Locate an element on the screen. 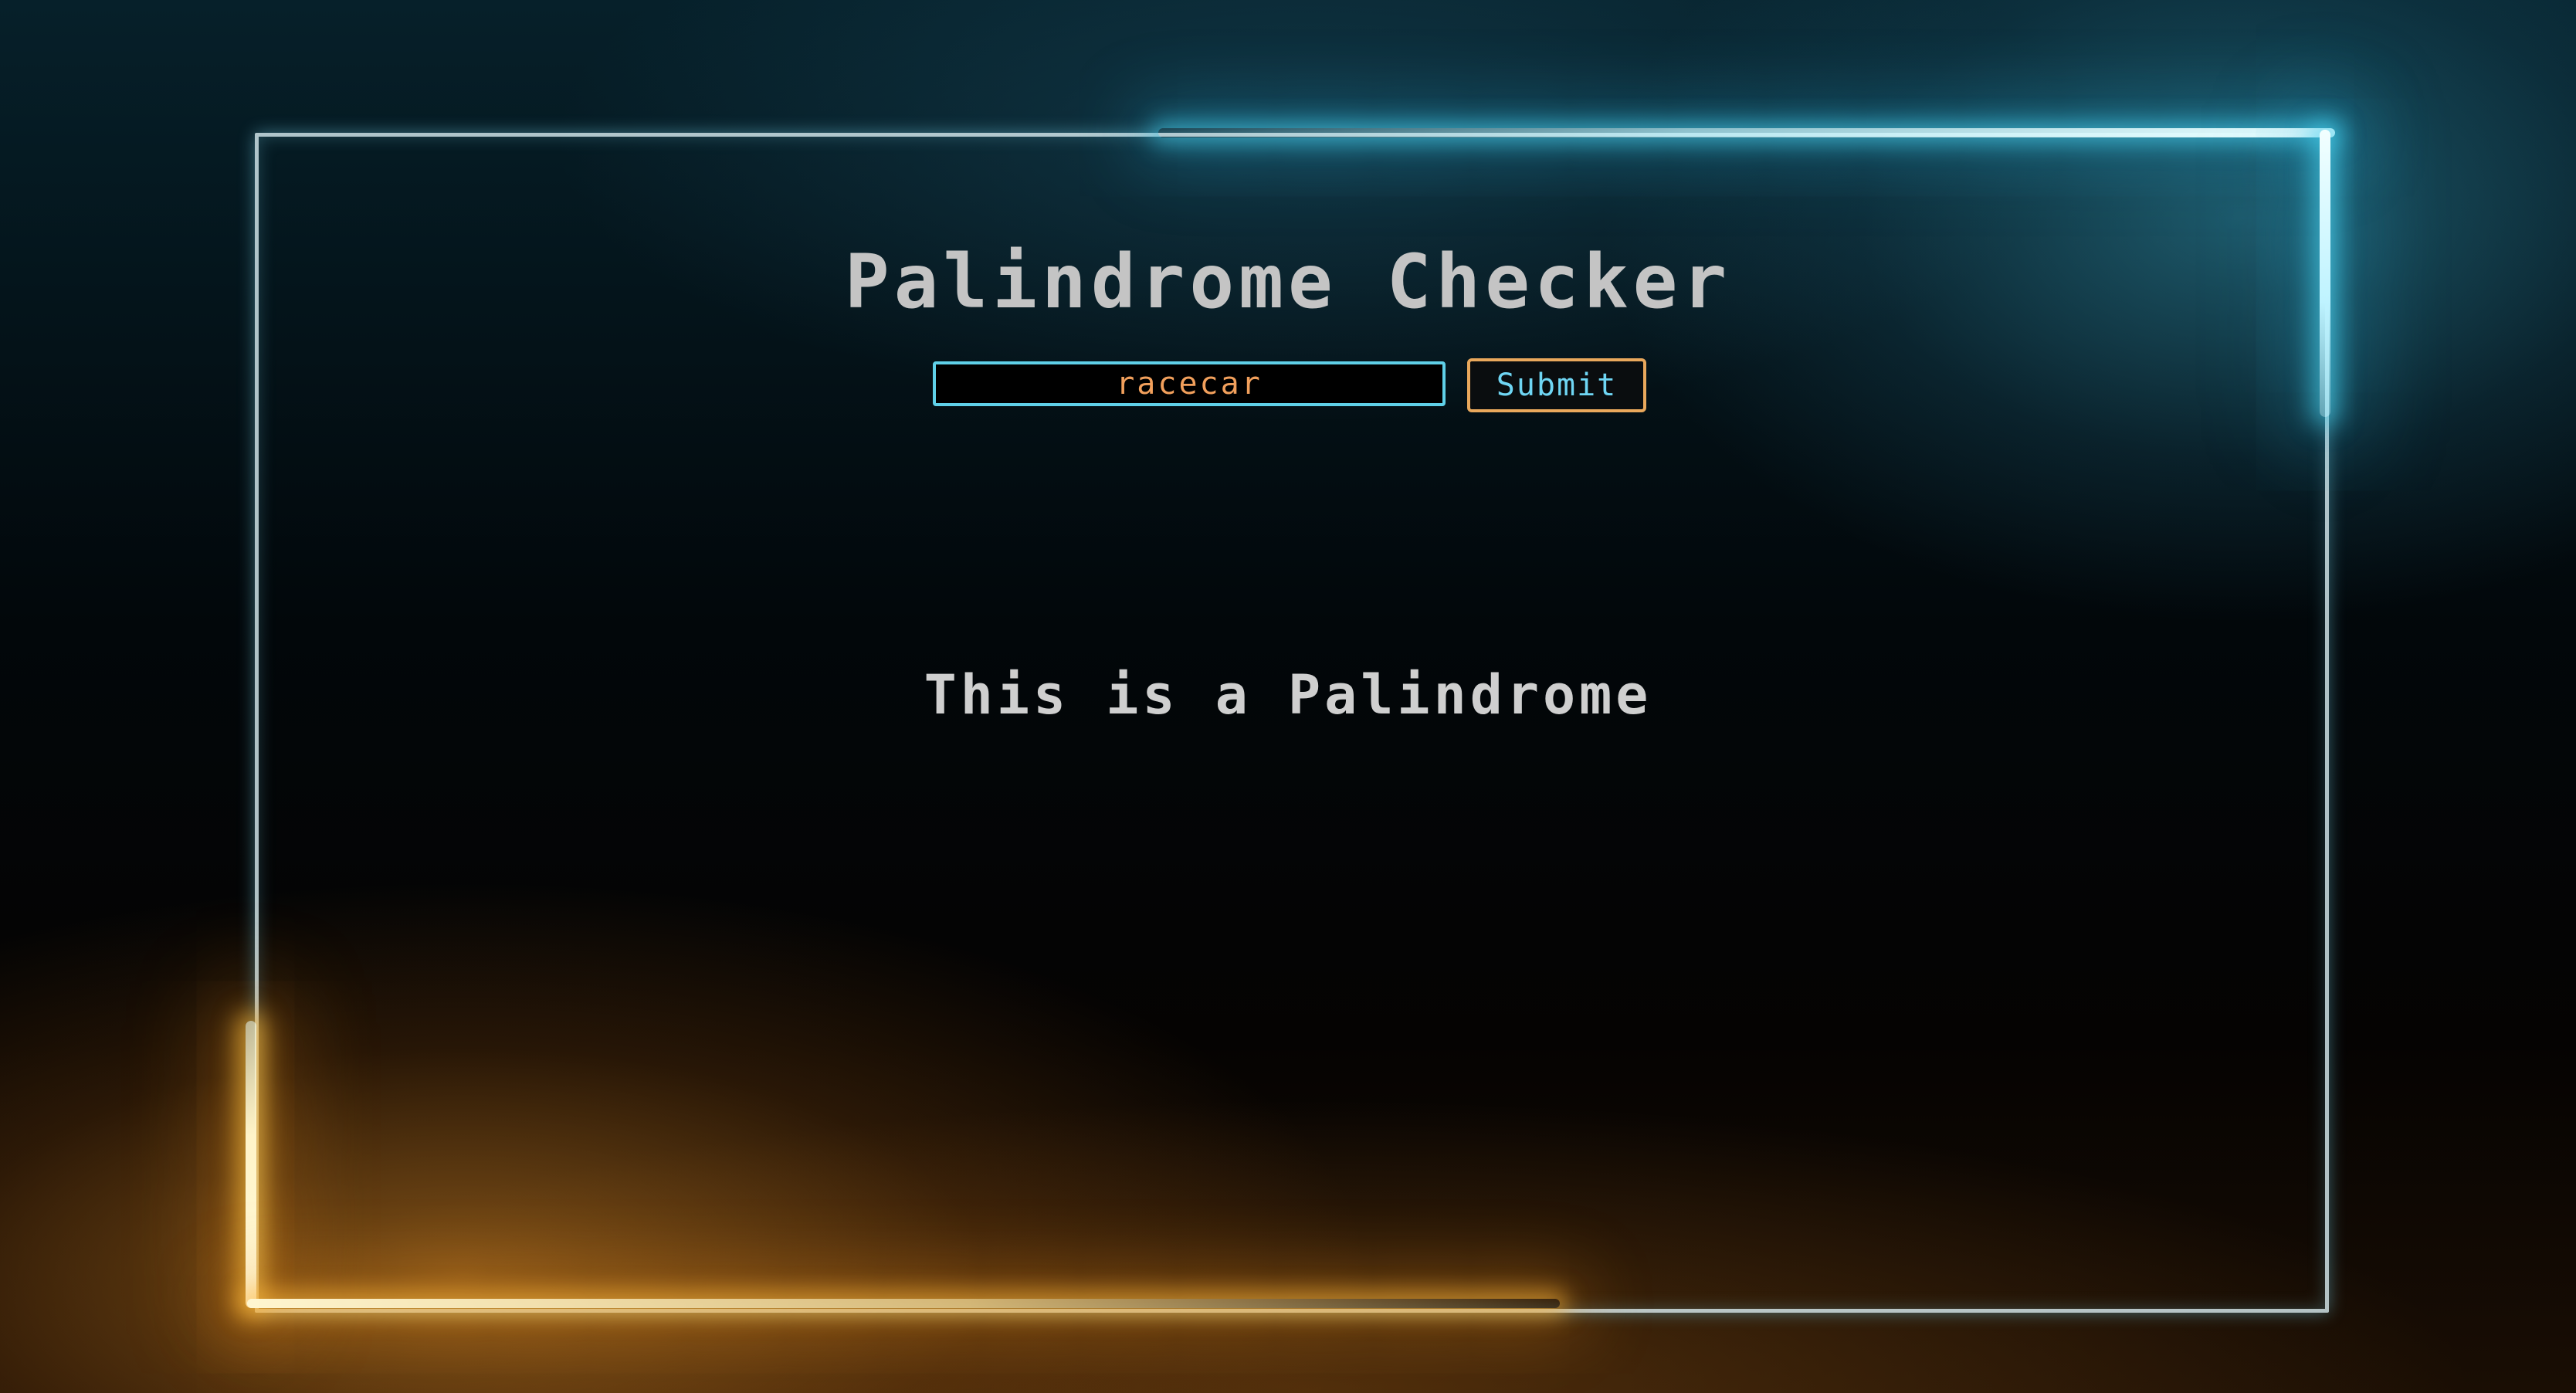 This screenshot has width=2576, height=1393. neon-frame-orange-bottom-glow is located at coordinates (903, 1303).